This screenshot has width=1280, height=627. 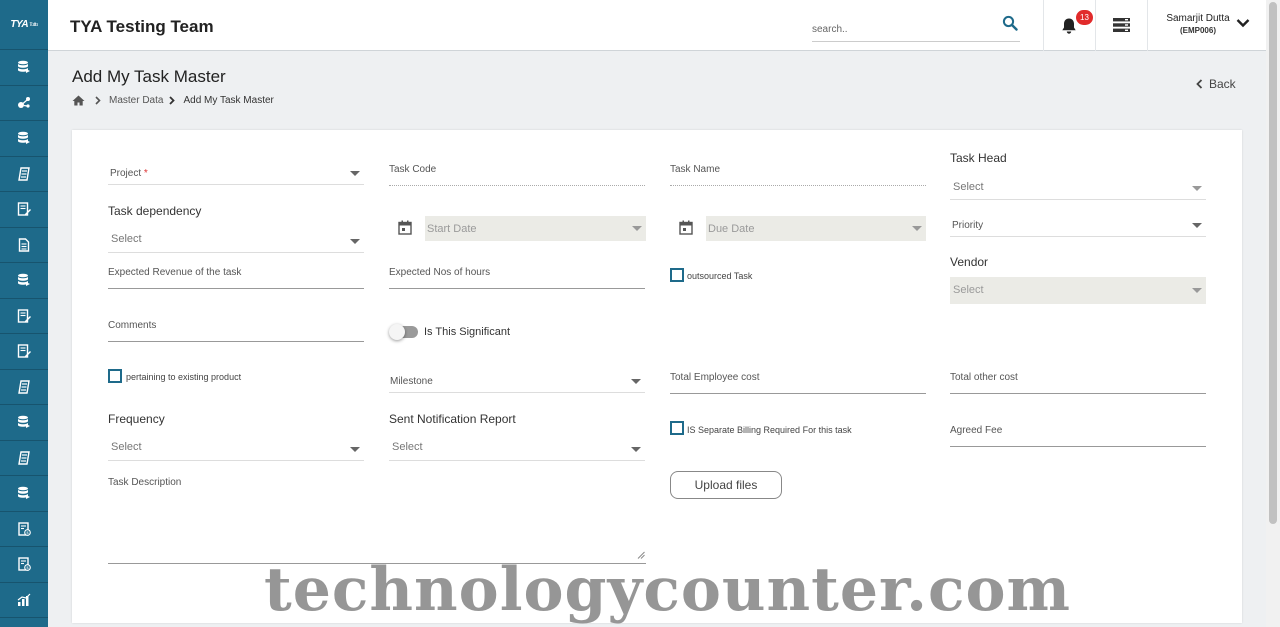 What do you see at coordinates (968, 225) in the screenshot?
I see `priority-label: Priority` at bounding box center [968, 225].